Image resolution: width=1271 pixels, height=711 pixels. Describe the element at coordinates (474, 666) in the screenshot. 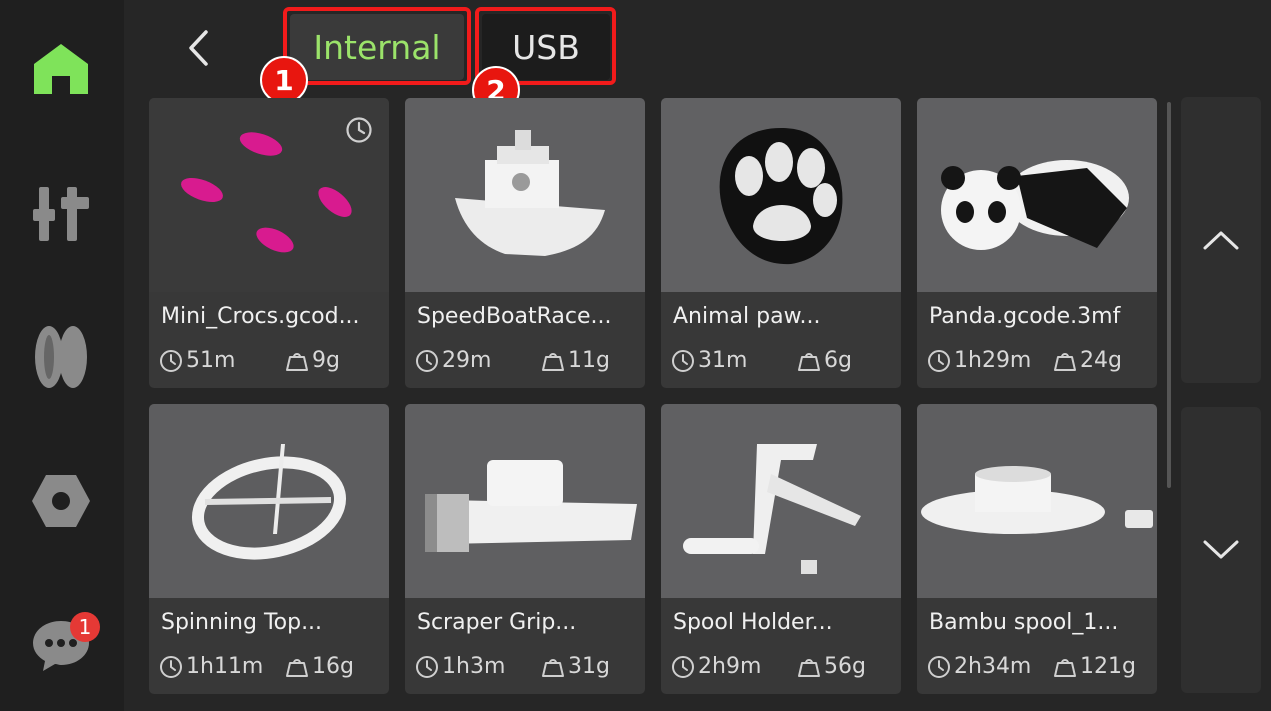

I see `print-time-value: 1h3m` at that location.